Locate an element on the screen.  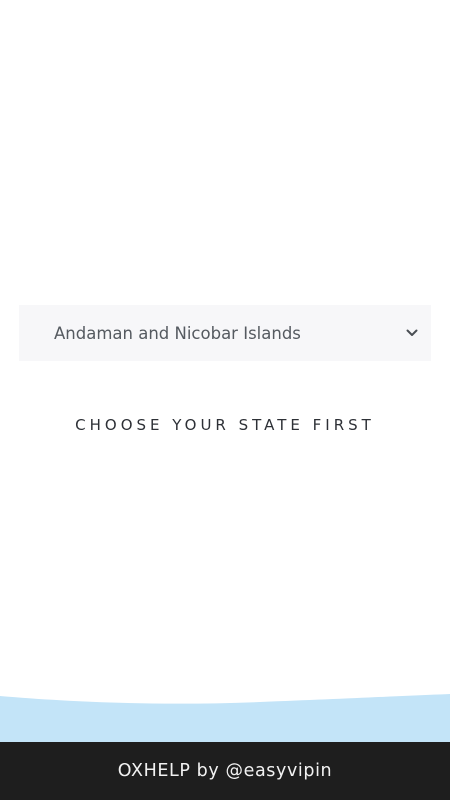
chevron-down-icon is located at coordinates (412, 333).